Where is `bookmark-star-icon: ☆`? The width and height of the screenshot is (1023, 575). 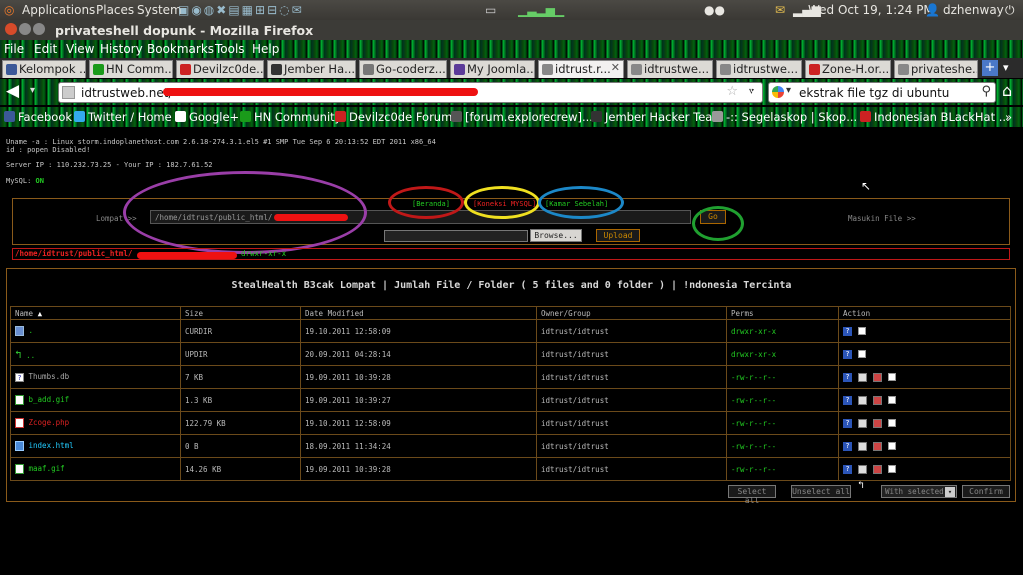 bookmark-star-icon: ☆ is located at coordinates (732, 91).